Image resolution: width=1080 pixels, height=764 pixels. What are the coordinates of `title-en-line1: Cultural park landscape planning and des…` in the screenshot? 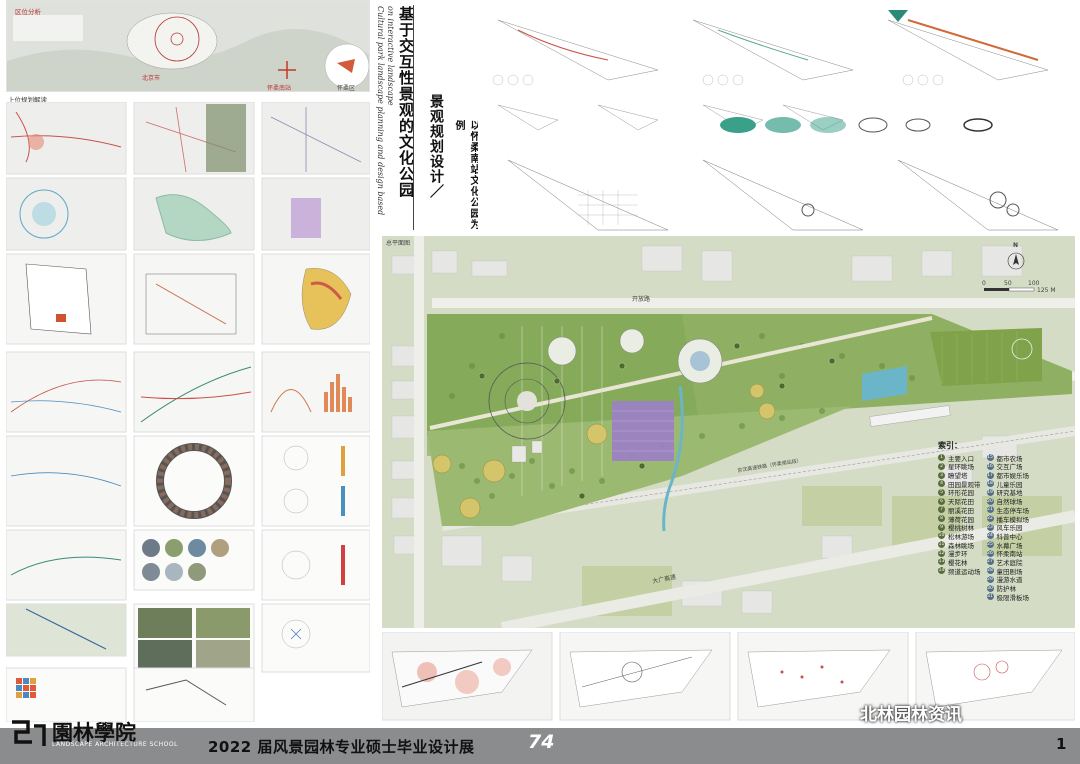 It's located at (380, 111).